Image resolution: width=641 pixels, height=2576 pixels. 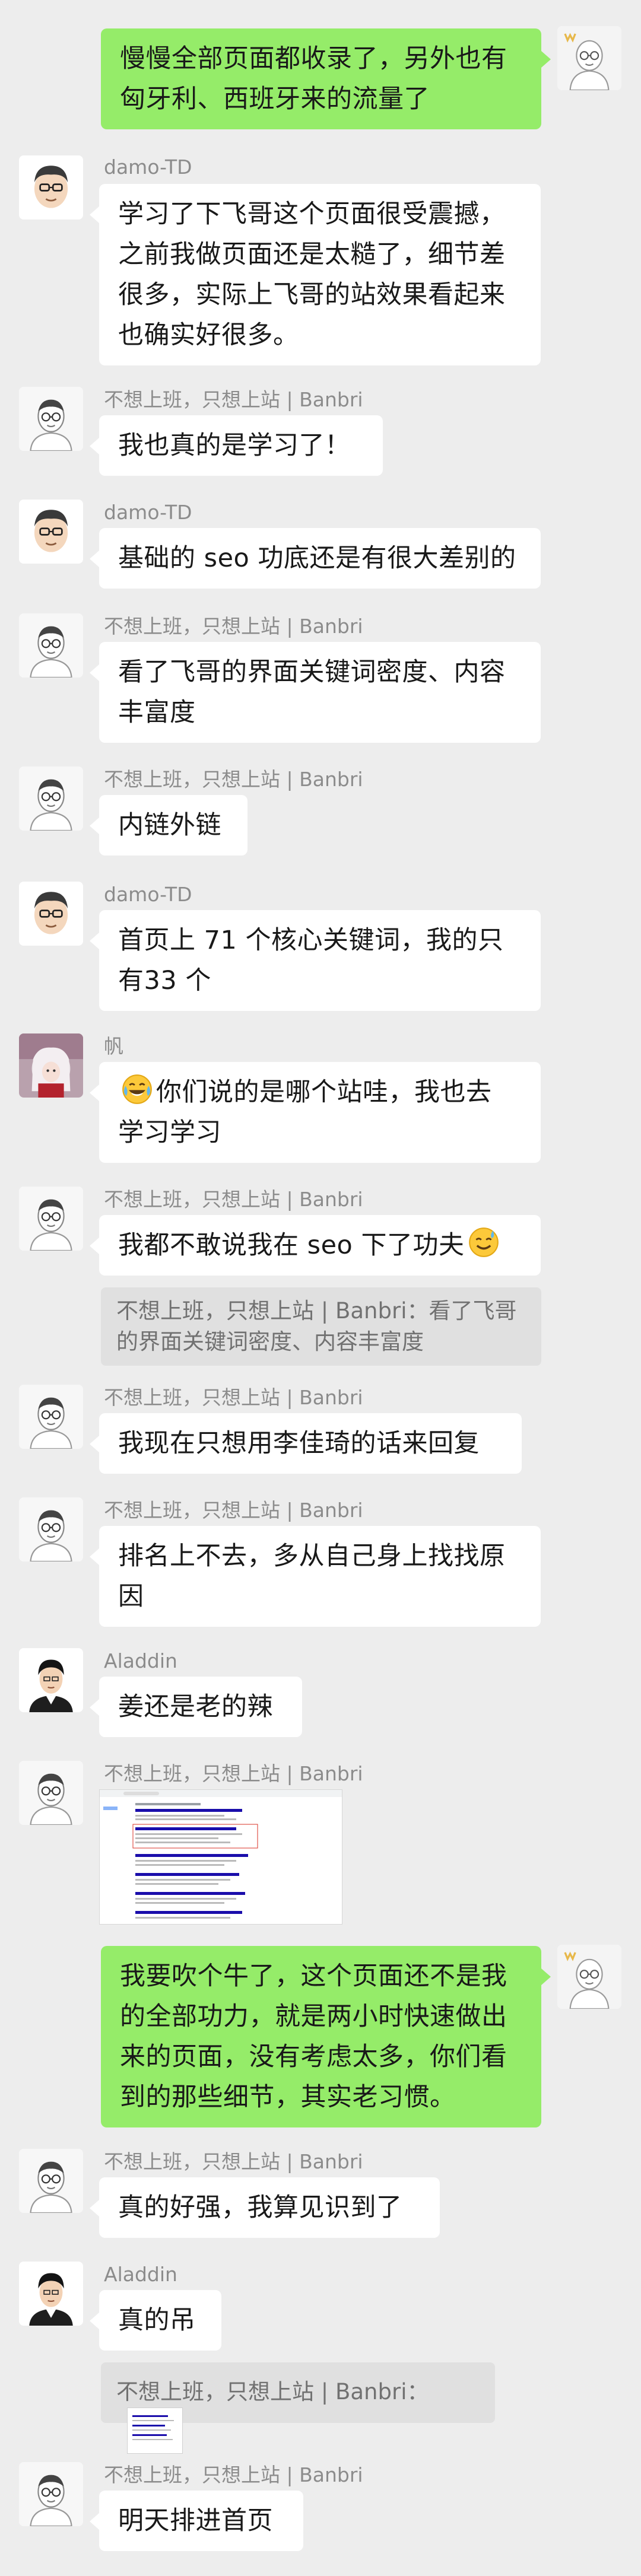 I want to click on message-bubble-incoming: 你们说的是哪个站哇，我也去 学习学习, so click(x=315, y=1112).